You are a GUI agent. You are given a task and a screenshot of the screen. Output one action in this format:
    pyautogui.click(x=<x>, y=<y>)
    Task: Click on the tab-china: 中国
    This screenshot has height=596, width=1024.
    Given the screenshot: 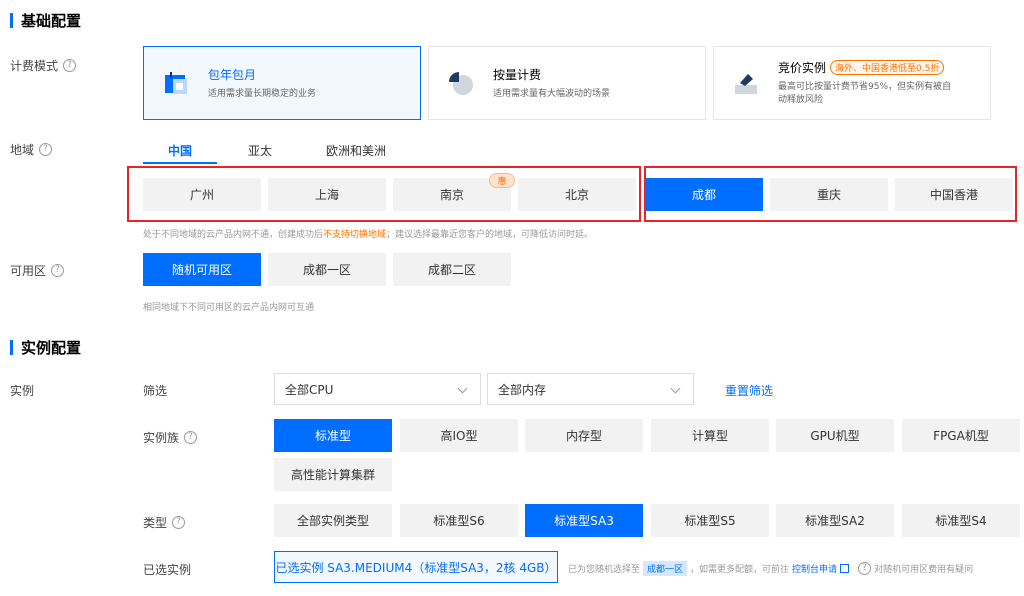 What is the action you would take?
    pyautogui.click(x=180, y=150)
    